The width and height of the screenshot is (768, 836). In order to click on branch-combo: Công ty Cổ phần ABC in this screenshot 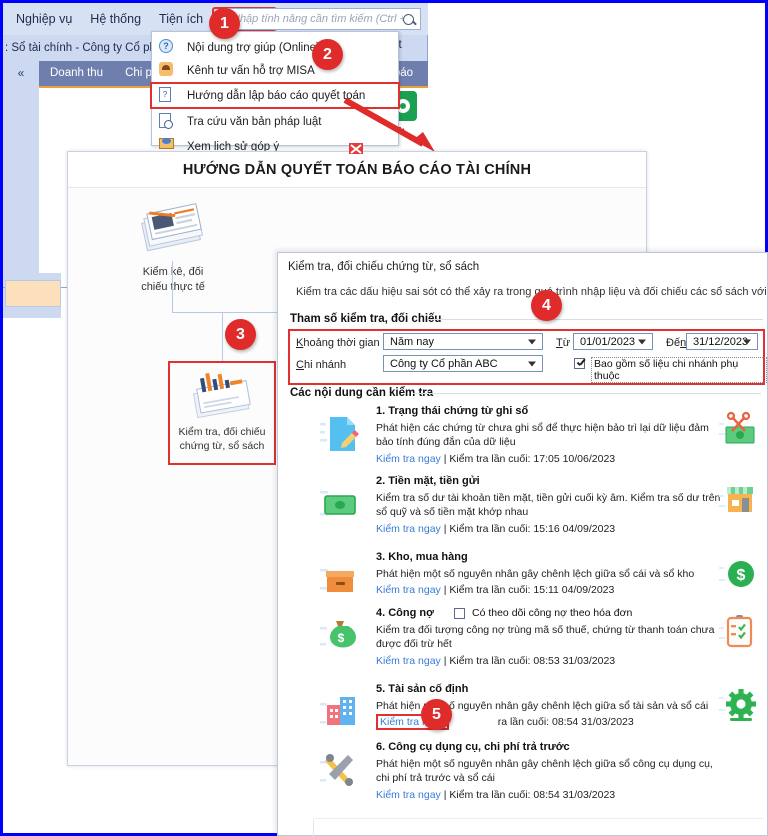, I will do `click(463, 363)`.